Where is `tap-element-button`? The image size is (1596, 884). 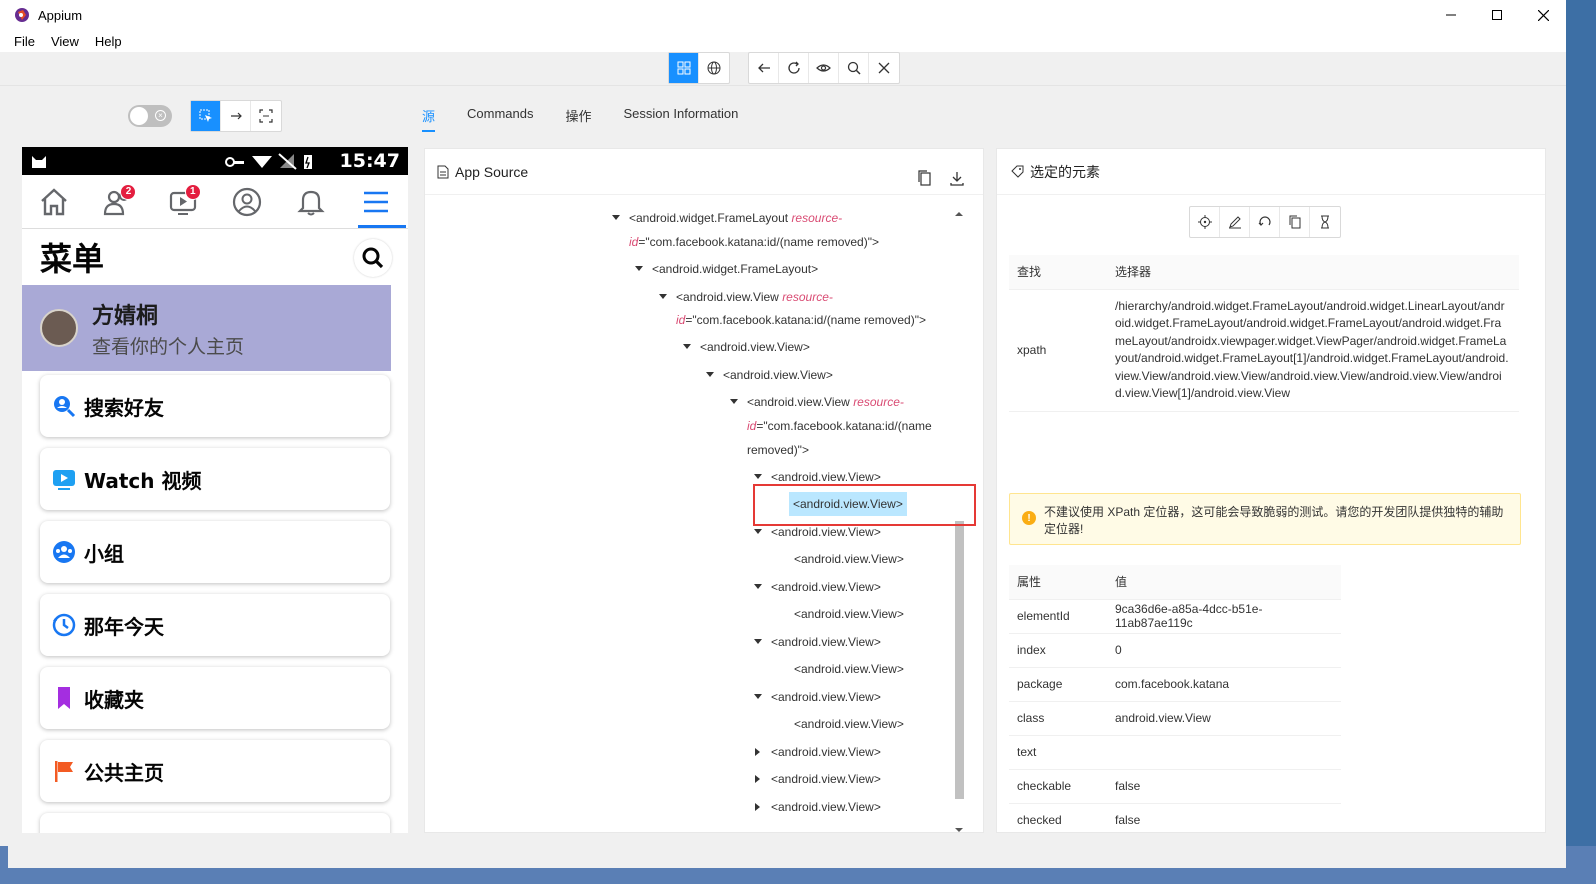
tap-element-button is located at coordinates (1205, 222).